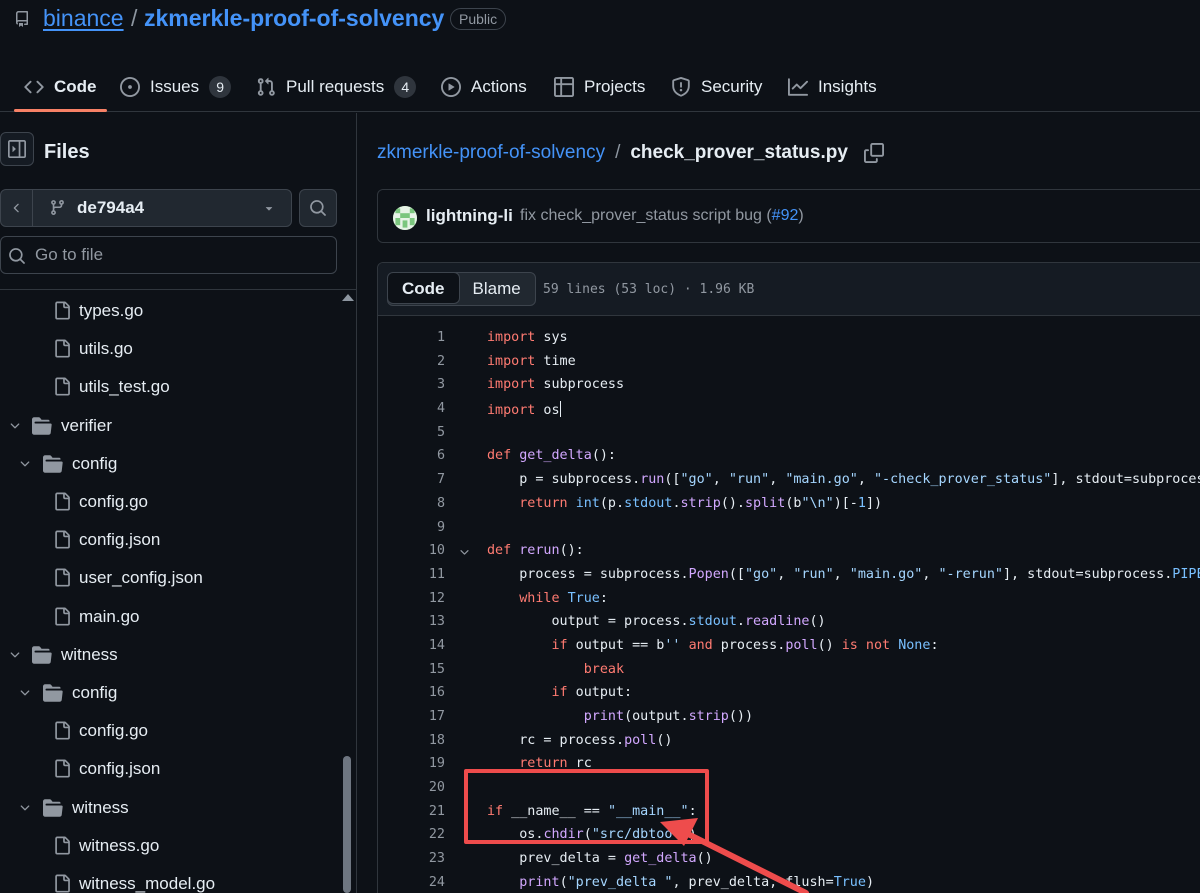 The height and width of the screenshot is (893, 1200). What do you see at coordinates (411, 669) in the screenshot?
I see `line-number: 15` at bounding box center [411, 669].